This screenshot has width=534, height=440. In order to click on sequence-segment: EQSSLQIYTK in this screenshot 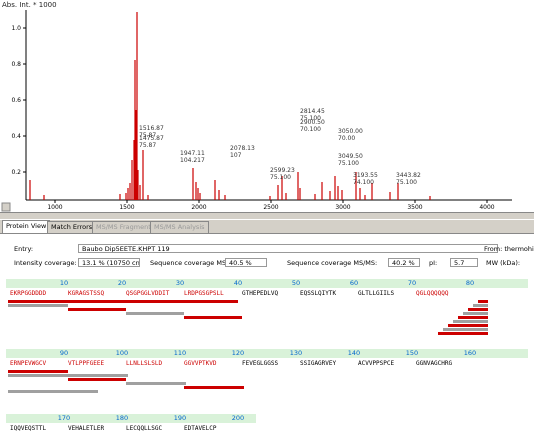, I will do `click(318, 293)`.